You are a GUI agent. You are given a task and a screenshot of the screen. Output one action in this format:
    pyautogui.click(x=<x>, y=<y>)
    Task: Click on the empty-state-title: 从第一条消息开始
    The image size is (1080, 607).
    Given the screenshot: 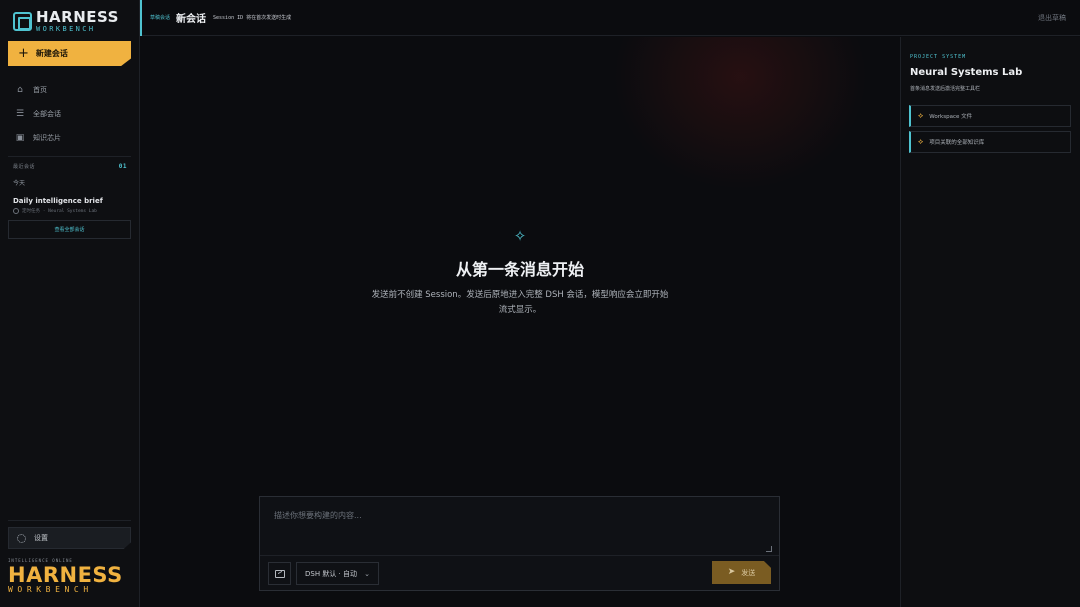 What is the action you would take?
    pyautogui.click(x=519, y=269)
    